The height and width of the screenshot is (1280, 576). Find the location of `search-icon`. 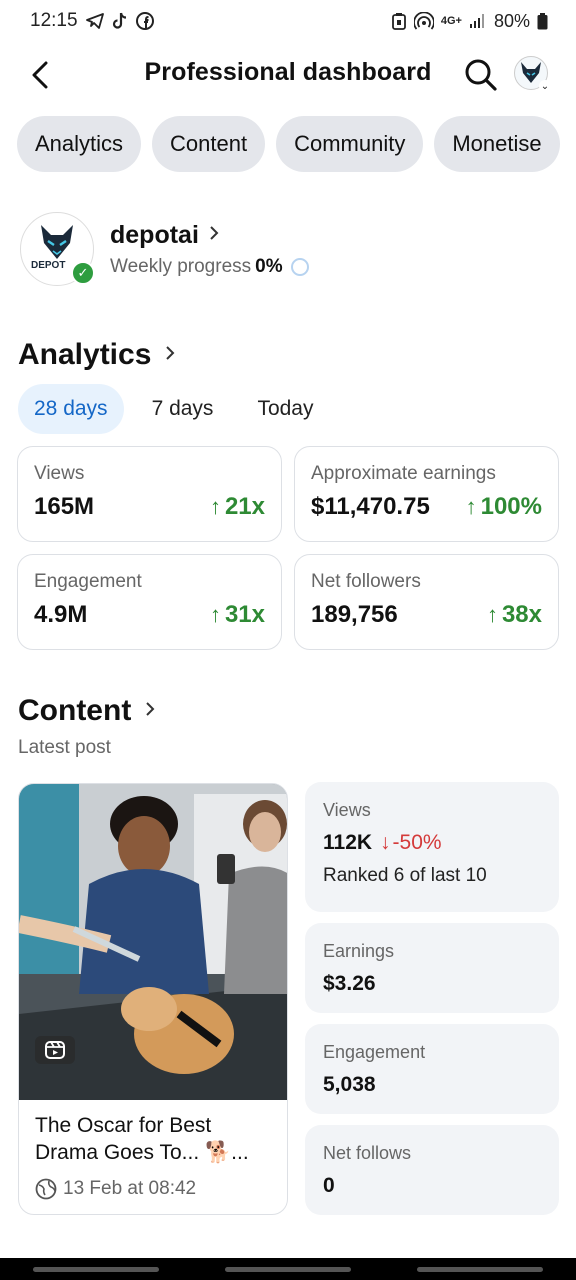

search-icon is located at coordinates (481, 75).